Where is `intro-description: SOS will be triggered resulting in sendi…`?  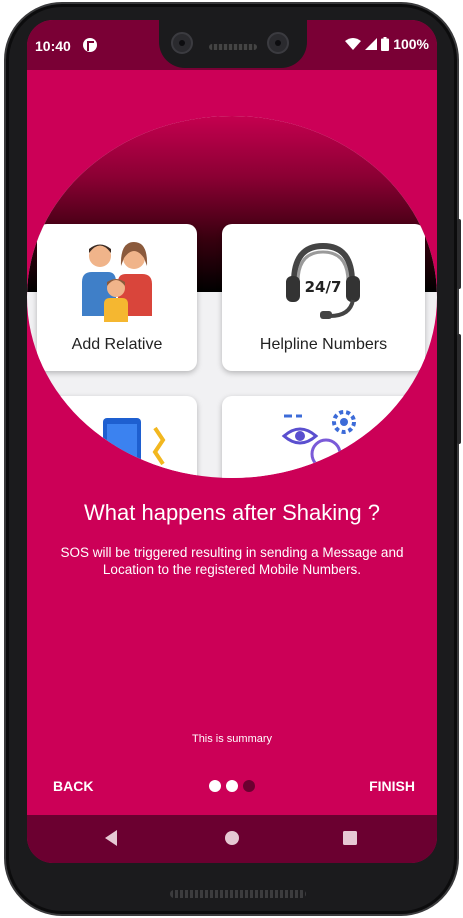
intro-description: SOS will be triggered resulting in sendi… is located at coordinates (232, 561).